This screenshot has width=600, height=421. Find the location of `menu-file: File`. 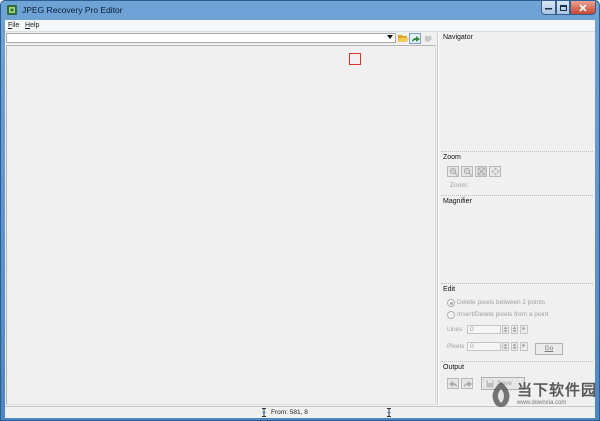

menu-file: File is located at coordinates (13, 25).